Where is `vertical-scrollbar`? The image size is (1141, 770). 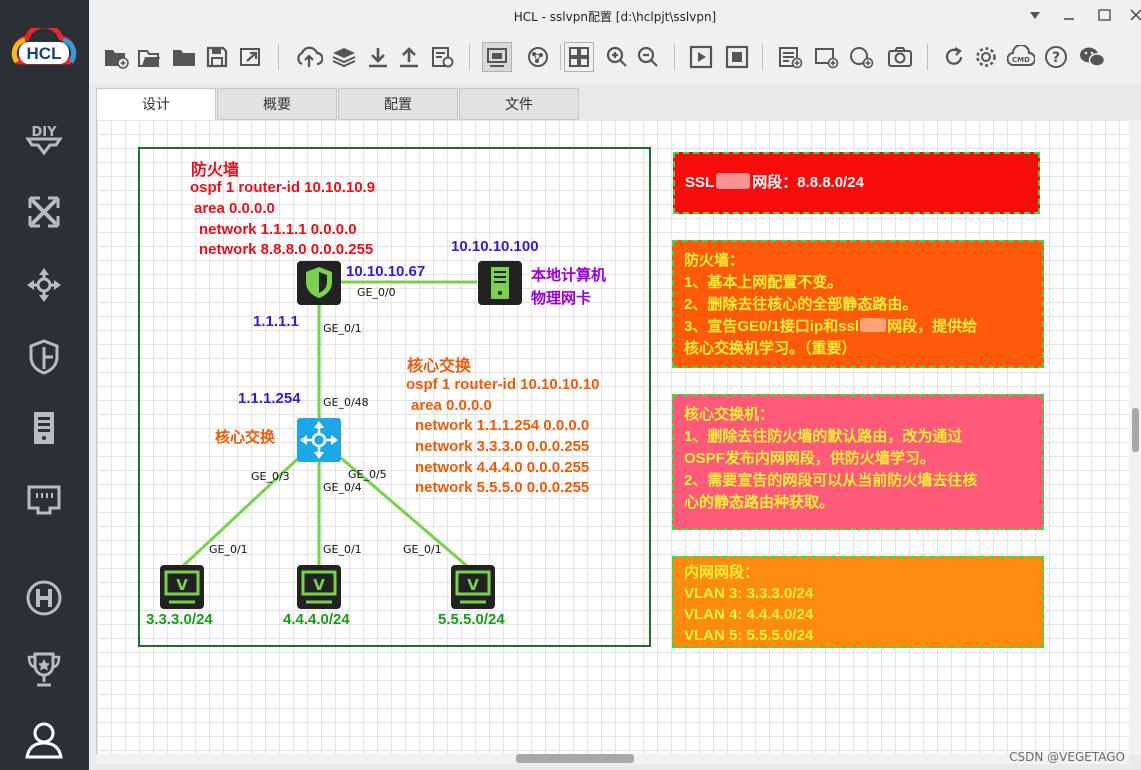
vertical-scrollbar is located at coordinates (1135, 437).